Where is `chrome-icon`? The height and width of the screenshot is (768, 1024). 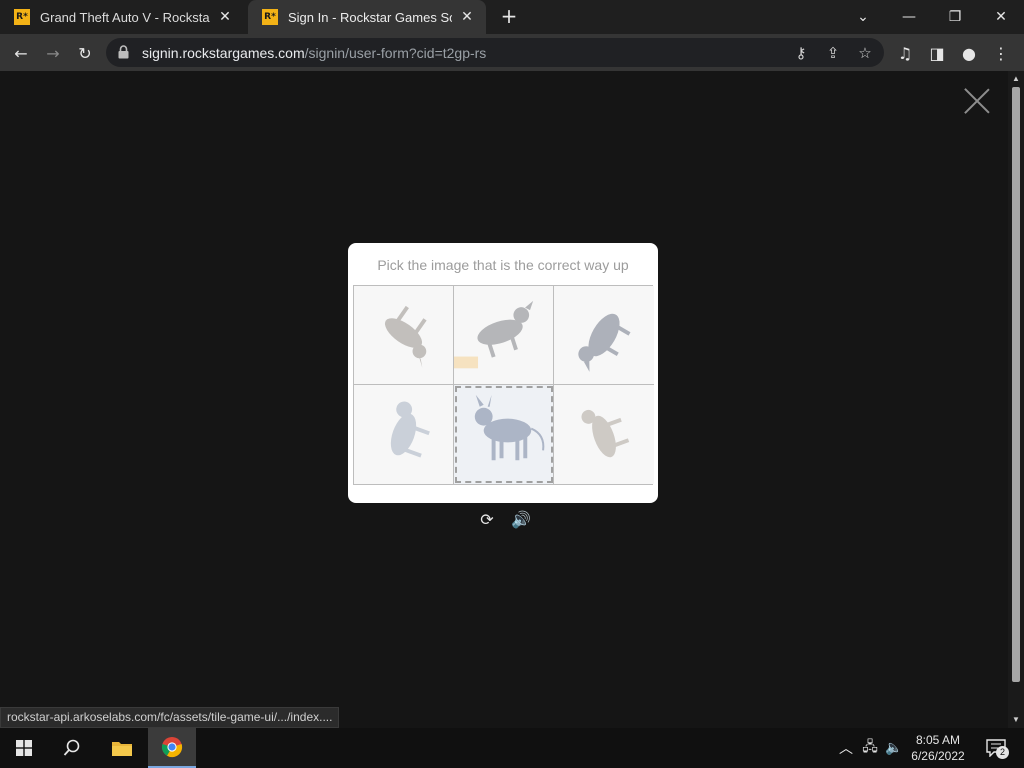
chrome-icon is located at coordinates (172, 748).